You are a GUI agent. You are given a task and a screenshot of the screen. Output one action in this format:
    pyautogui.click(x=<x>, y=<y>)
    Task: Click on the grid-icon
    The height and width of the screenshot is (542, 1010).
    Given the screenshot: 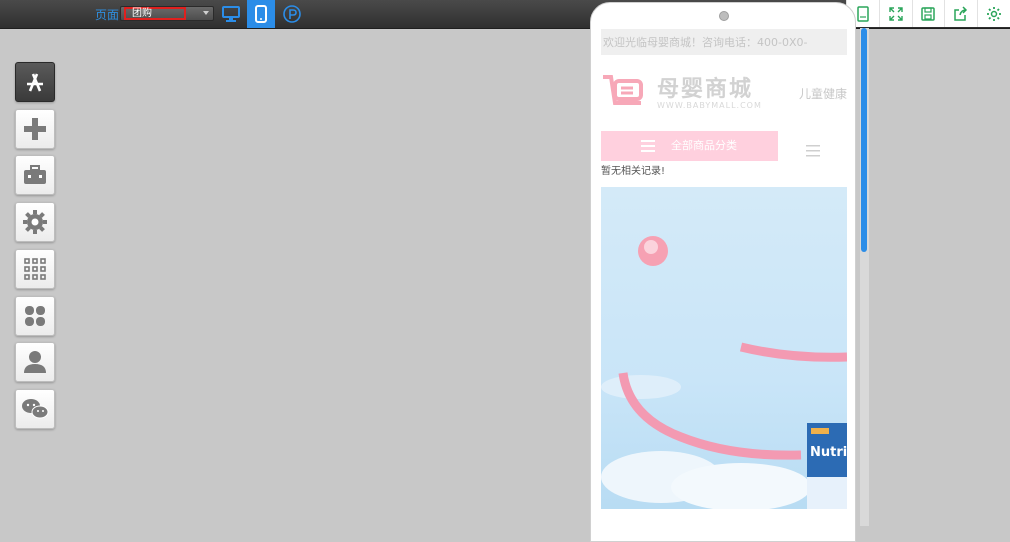 What is the action you would take?
    pyautogui.click(x=35, y=269)
    